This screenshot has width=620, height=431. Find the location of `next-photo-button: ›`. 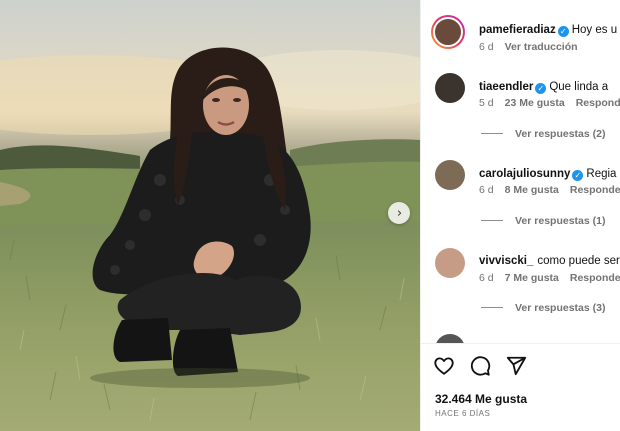

next-photo-button: › is located at coordinates (399, 213).